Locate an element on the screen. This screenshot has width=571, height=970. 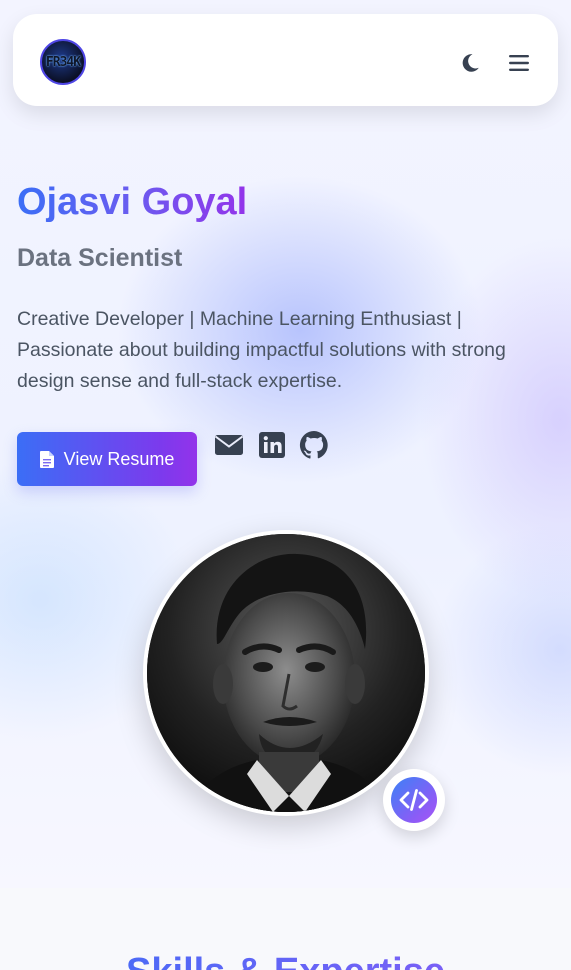
github-icon is located at coordinates (314, 445).